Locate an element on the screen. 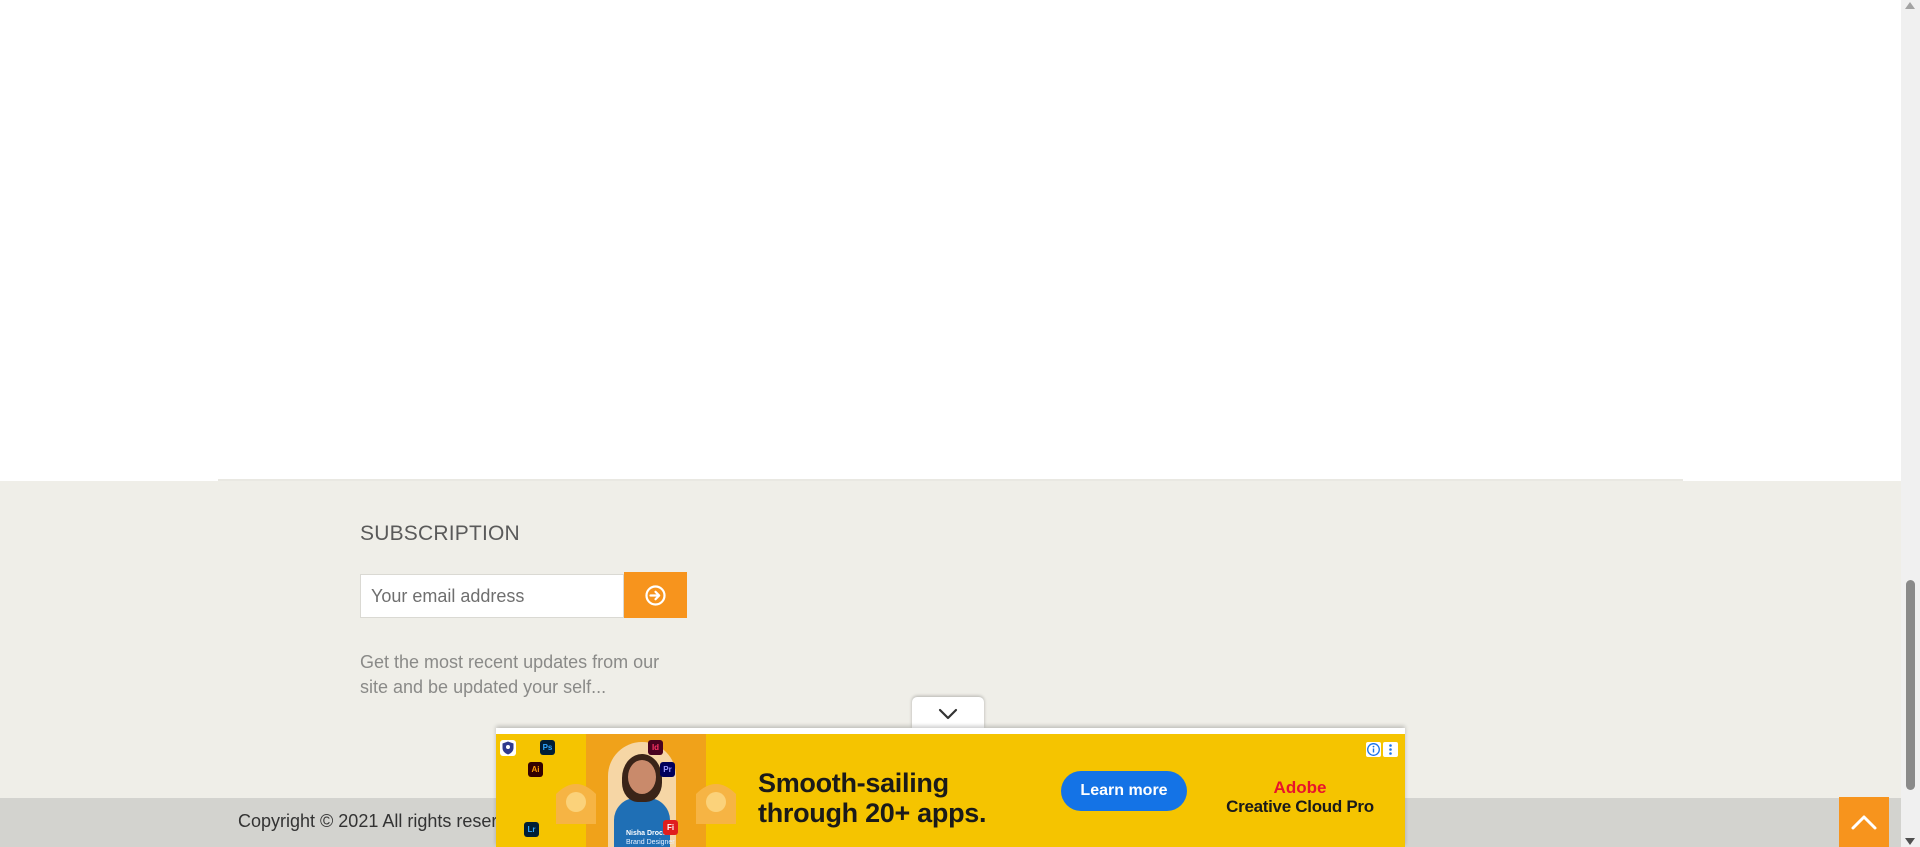 The image size is (1920, 847). scrollbar-thumb is located at coordinates (1910, 685).